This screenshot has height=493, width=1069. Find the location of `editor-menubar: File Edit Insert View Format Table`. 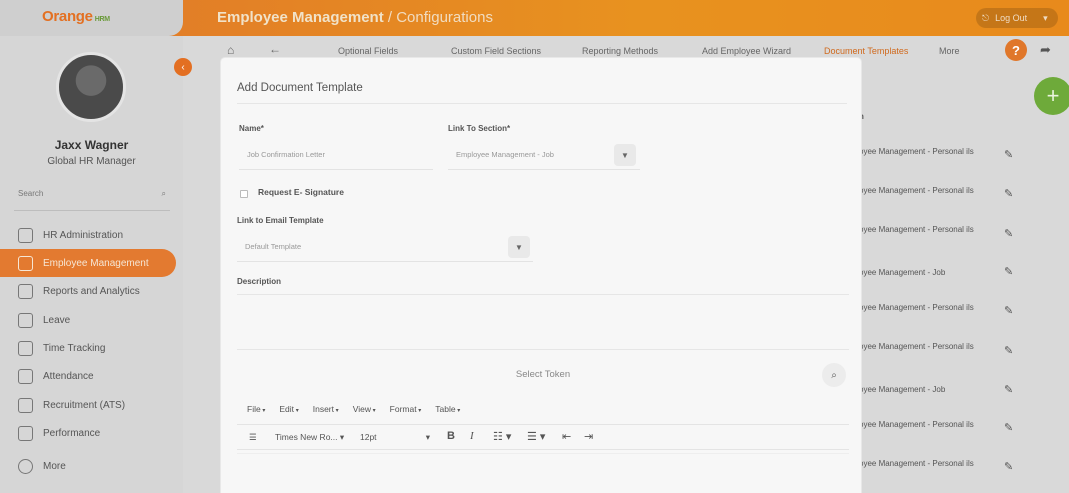

editor-menubar: File Edit Insert View Format Table is located at coordinates (353, 409).